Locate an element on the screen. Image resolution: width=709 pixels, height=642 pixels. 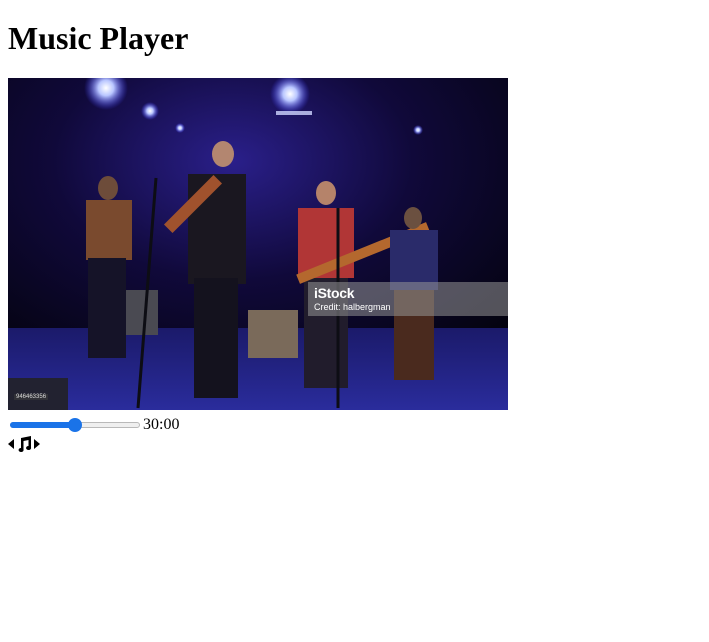
playback-buttons is located at coordinates (24, 444).